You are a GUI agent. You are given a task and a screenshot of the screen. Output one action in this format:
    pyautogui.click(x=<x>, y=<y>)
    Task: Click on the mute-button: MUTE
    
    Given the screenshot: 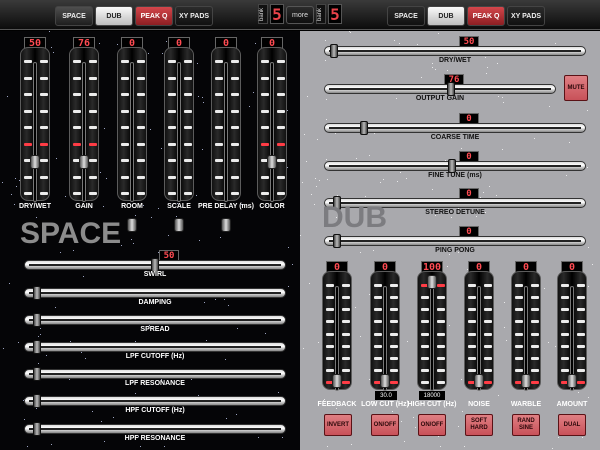 What is the action you would take?
    pyautogui.click(x=576, y=88)
    